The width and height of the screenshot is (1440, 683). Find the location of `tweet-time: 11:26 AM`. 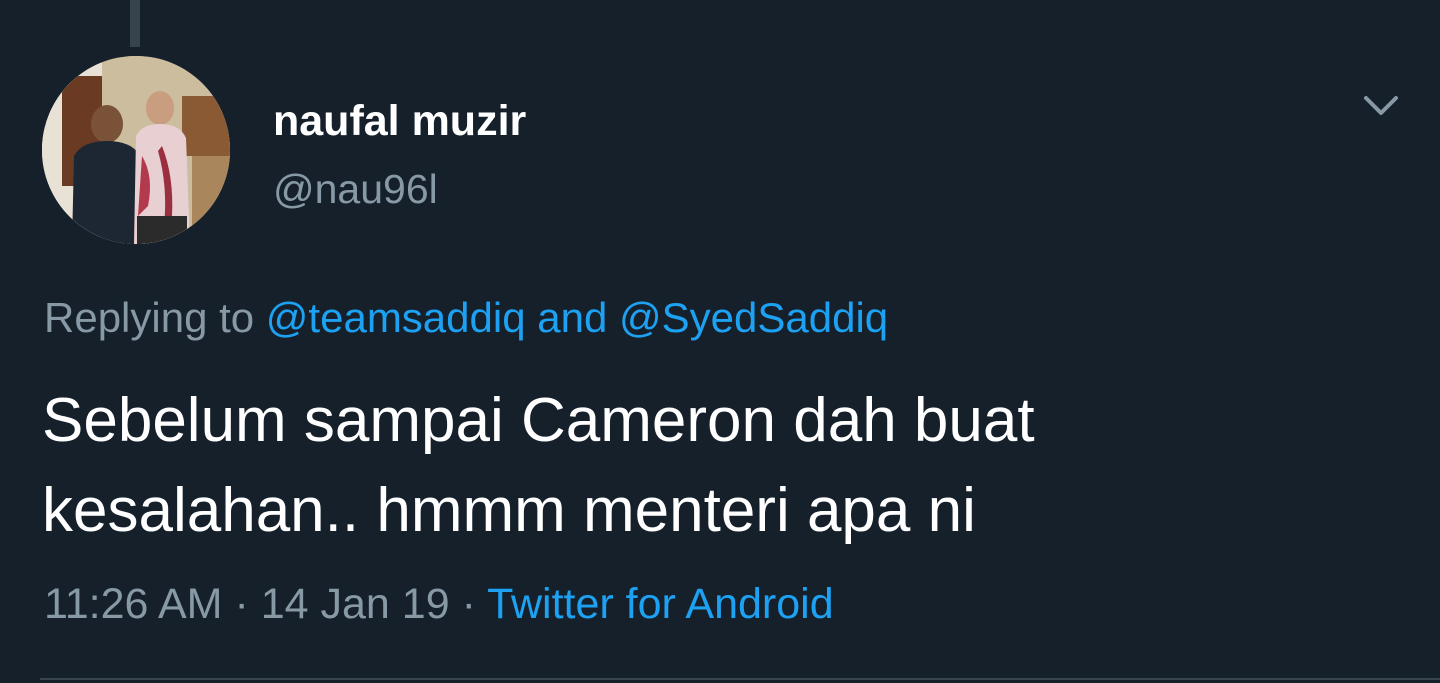

tweet-time: 11:26 AM is located at coordinates (133, 604).